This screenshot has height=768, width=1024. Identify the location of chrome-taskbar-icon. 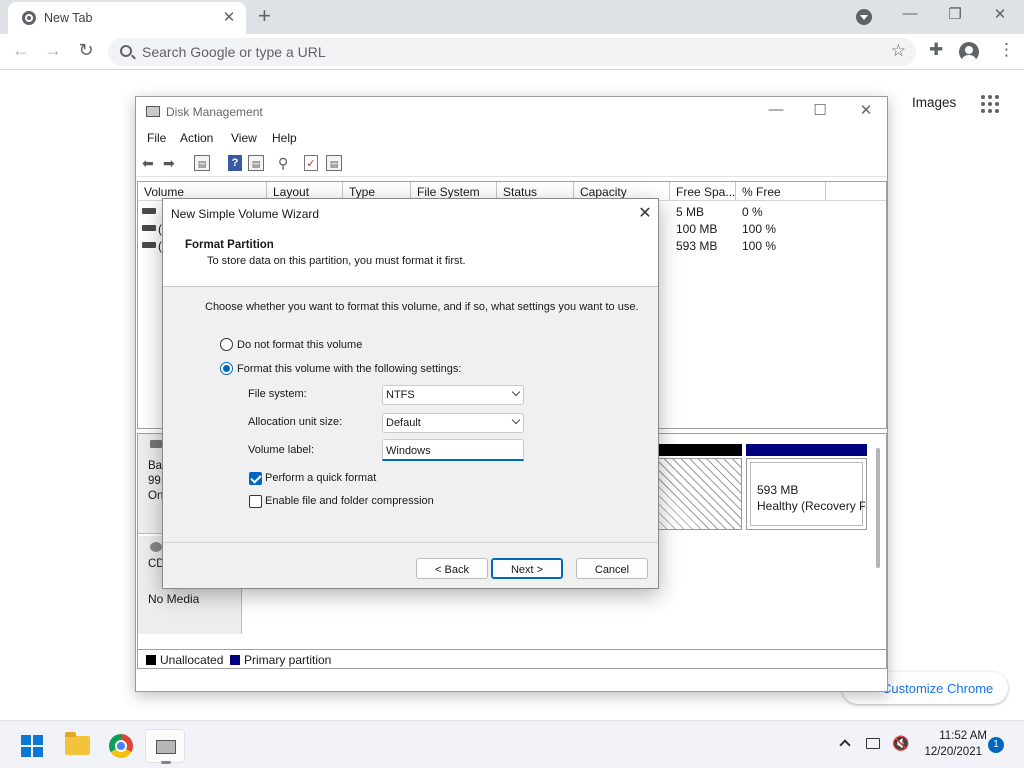
(121, 746).